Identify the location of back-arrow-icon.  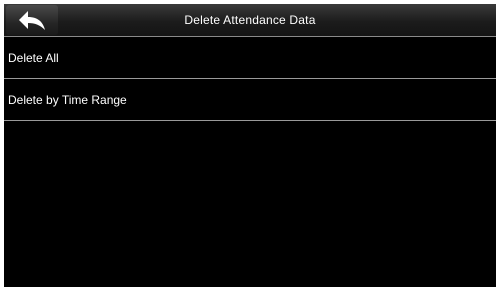
(32, 20).